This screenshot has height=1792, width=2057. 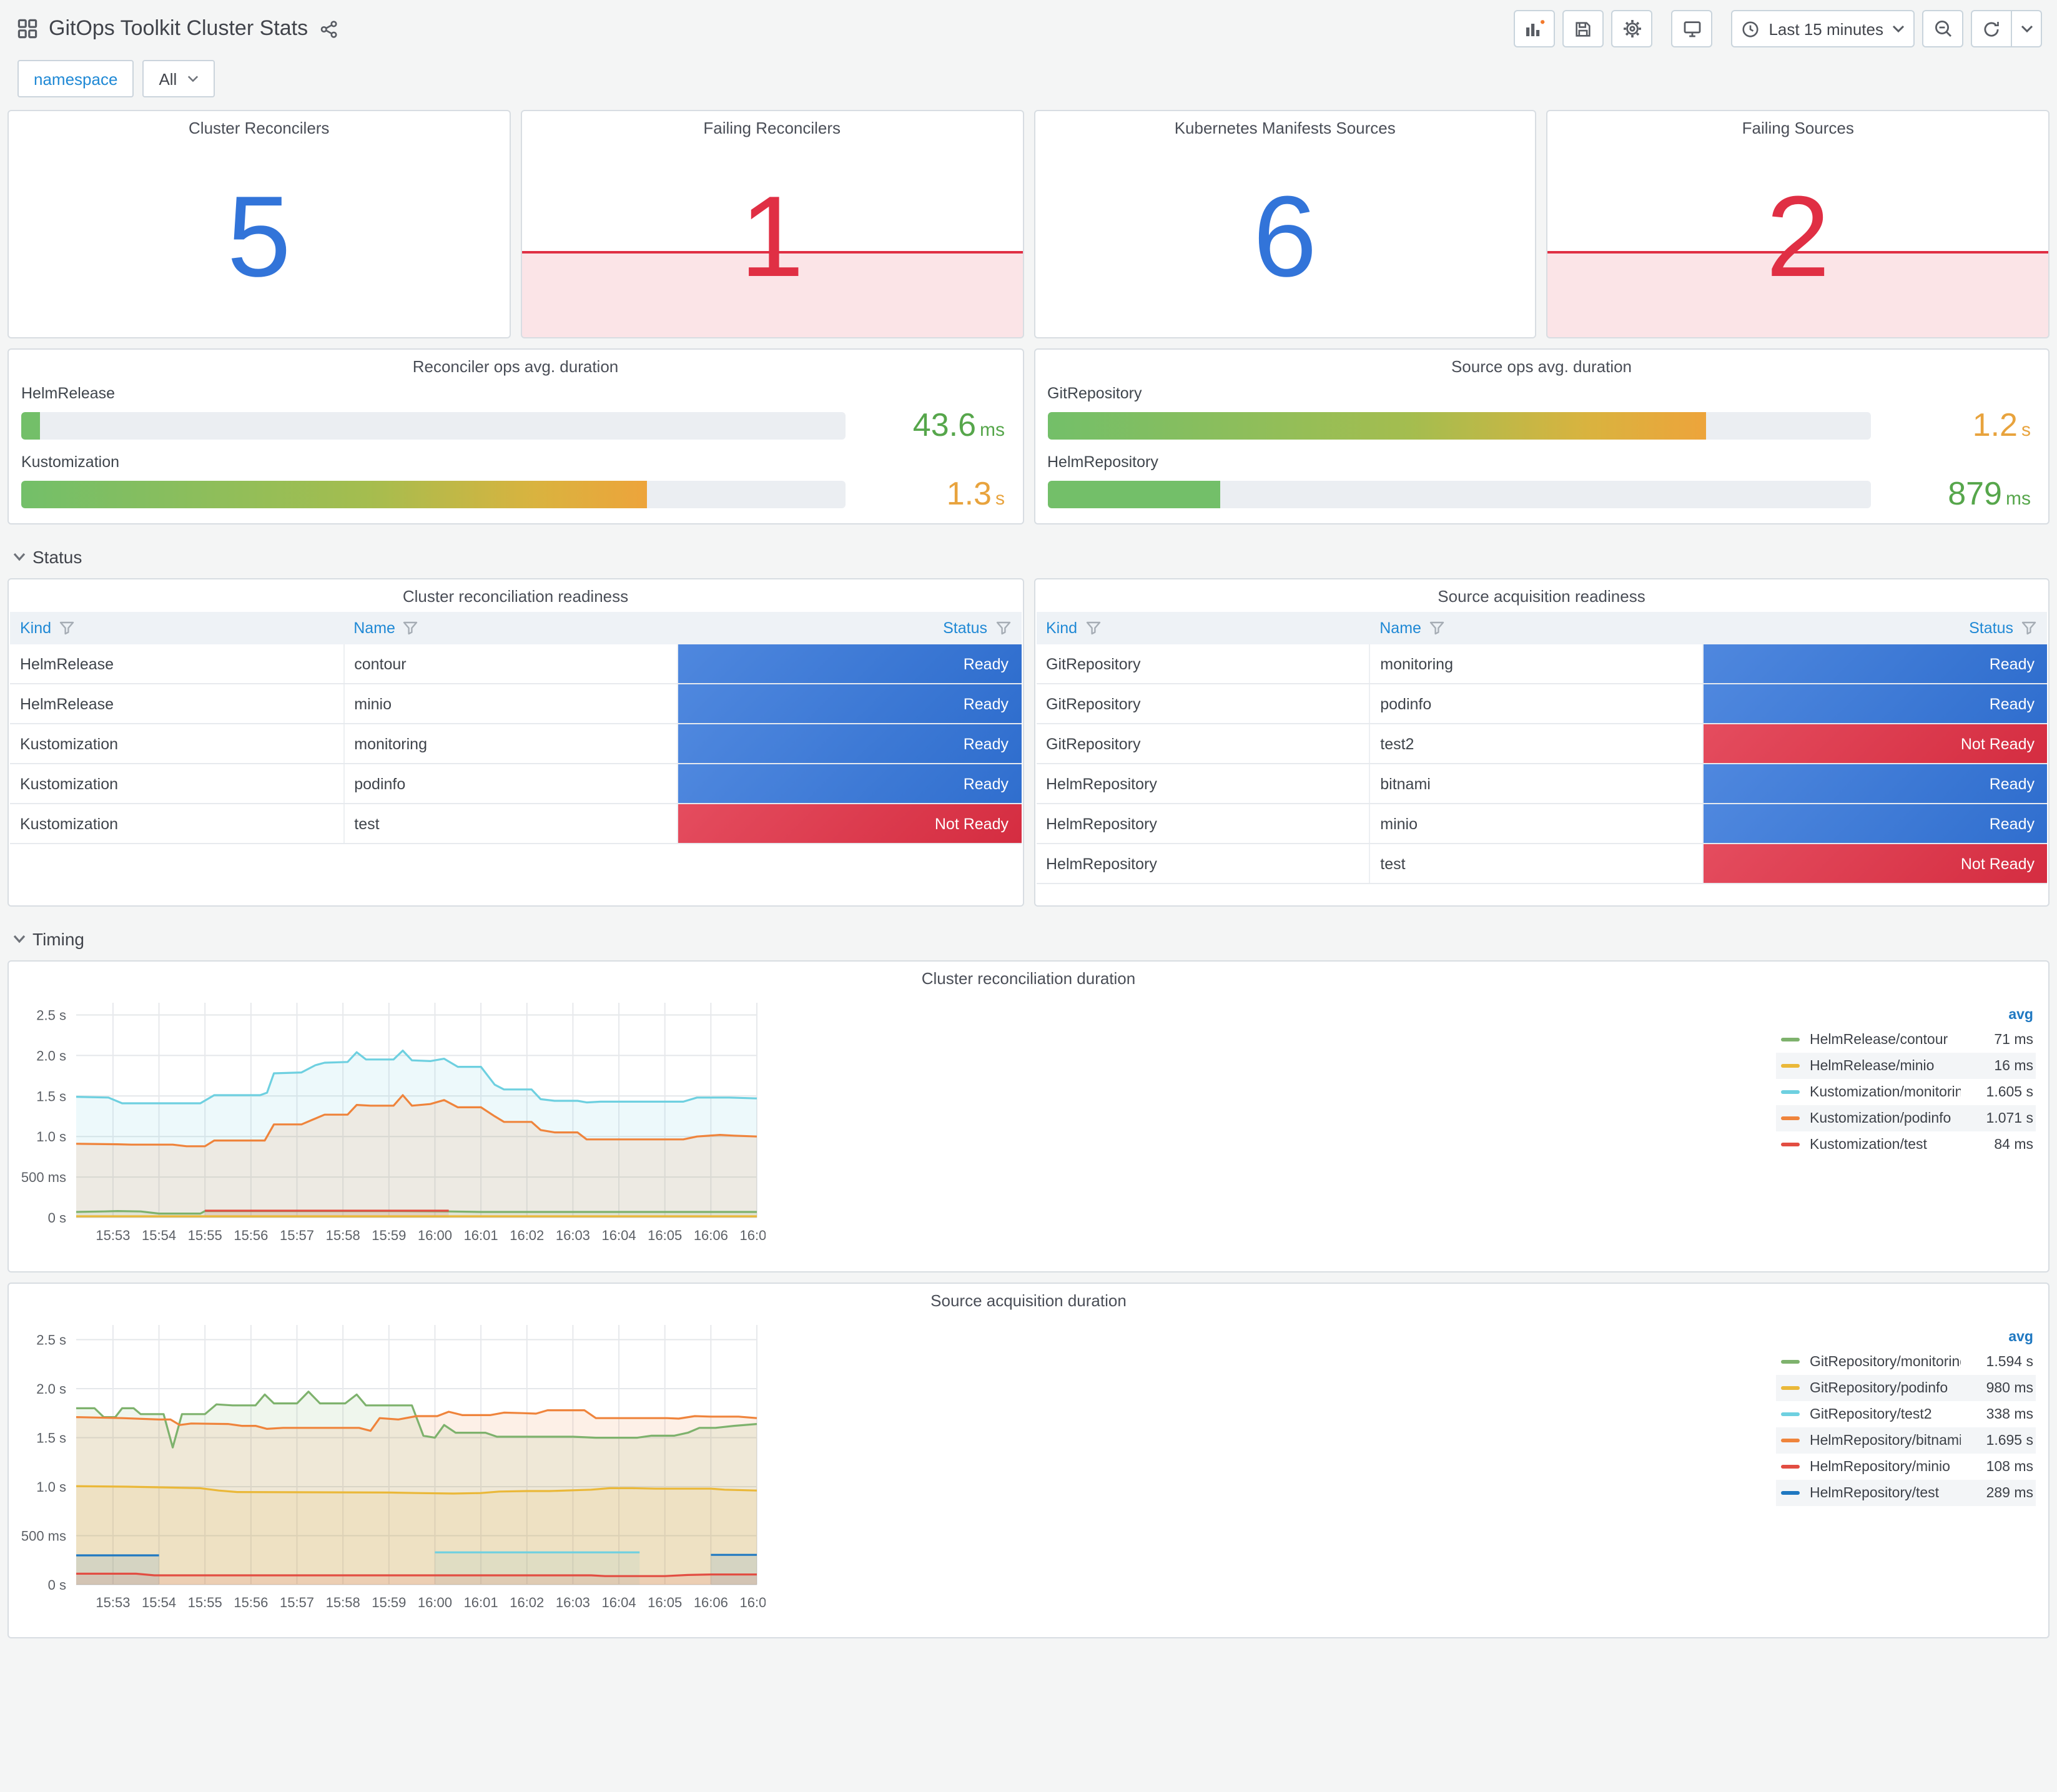 What do you see at coordinates (2010, 1492) in the screenshot?
I see `legend-series-avg: 289 ms` at bounding box center [2010, 1492].